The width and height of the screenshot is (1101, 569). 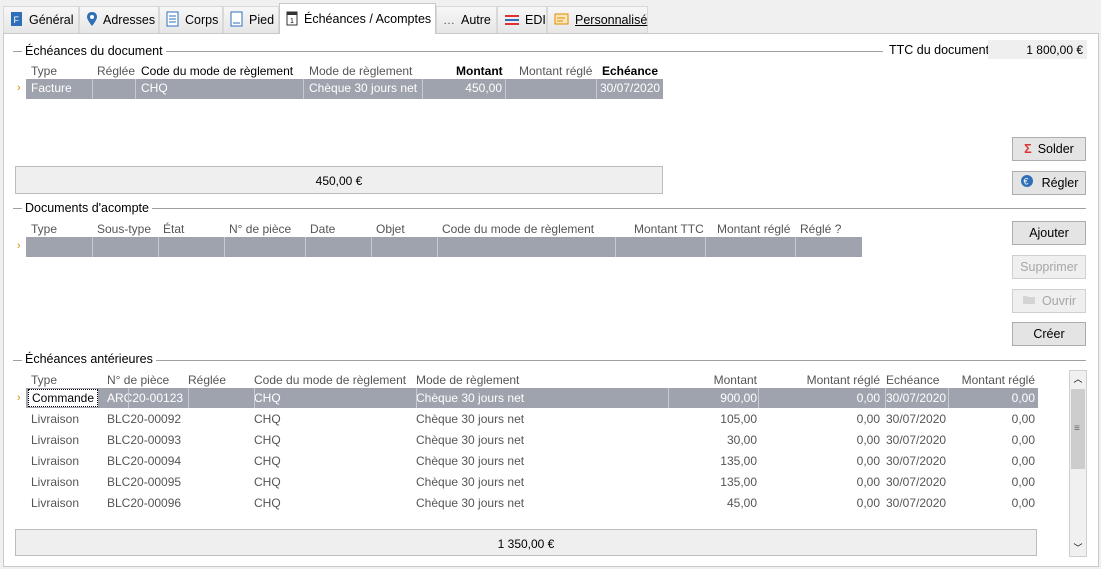 I want to click on table-cell: BLC20-00094, so click(x=144, y=461).